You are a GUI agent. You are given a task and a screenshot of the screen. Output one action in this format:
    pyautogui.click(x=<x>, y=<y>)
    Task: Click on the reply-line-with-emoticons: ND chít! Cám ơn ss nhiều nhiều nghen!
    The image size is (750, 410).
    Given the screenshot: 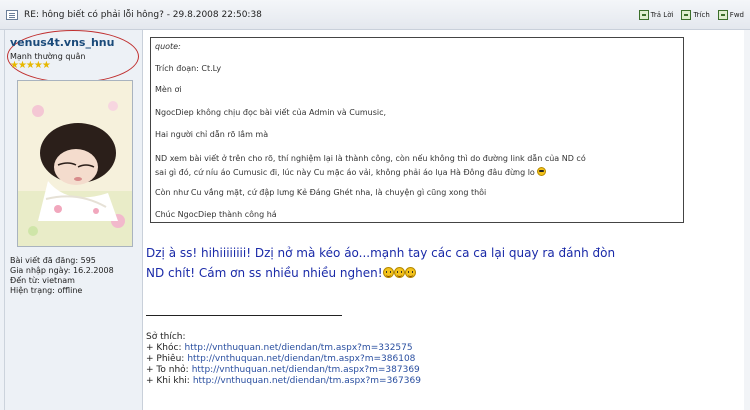 What is the action you would take?
    pyautogui.click(x=446, y=273)
    